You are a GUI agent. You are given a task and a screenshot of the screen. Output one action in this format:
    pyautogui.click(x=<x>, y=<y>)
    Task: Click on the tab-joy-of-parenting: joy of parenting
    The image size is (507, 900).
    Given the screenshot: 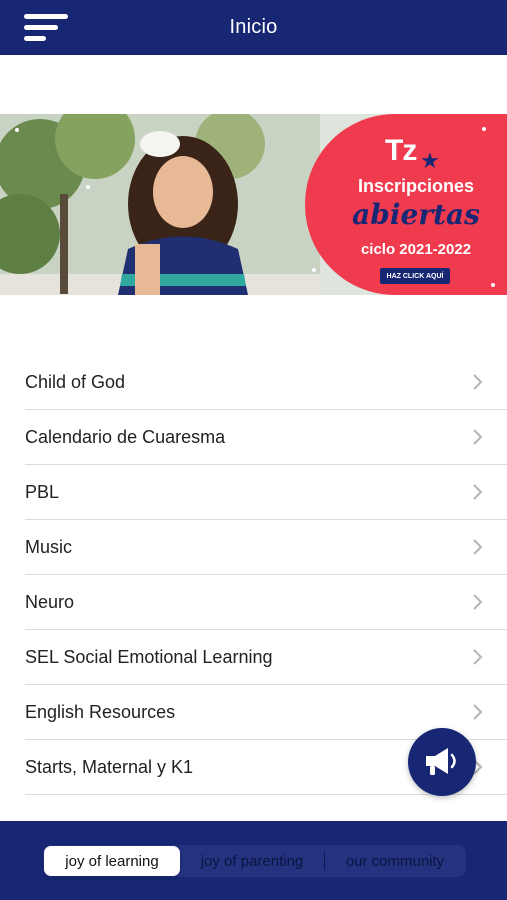 What is the action you would take?
    pyautogui.click(x=252, y=861)
    